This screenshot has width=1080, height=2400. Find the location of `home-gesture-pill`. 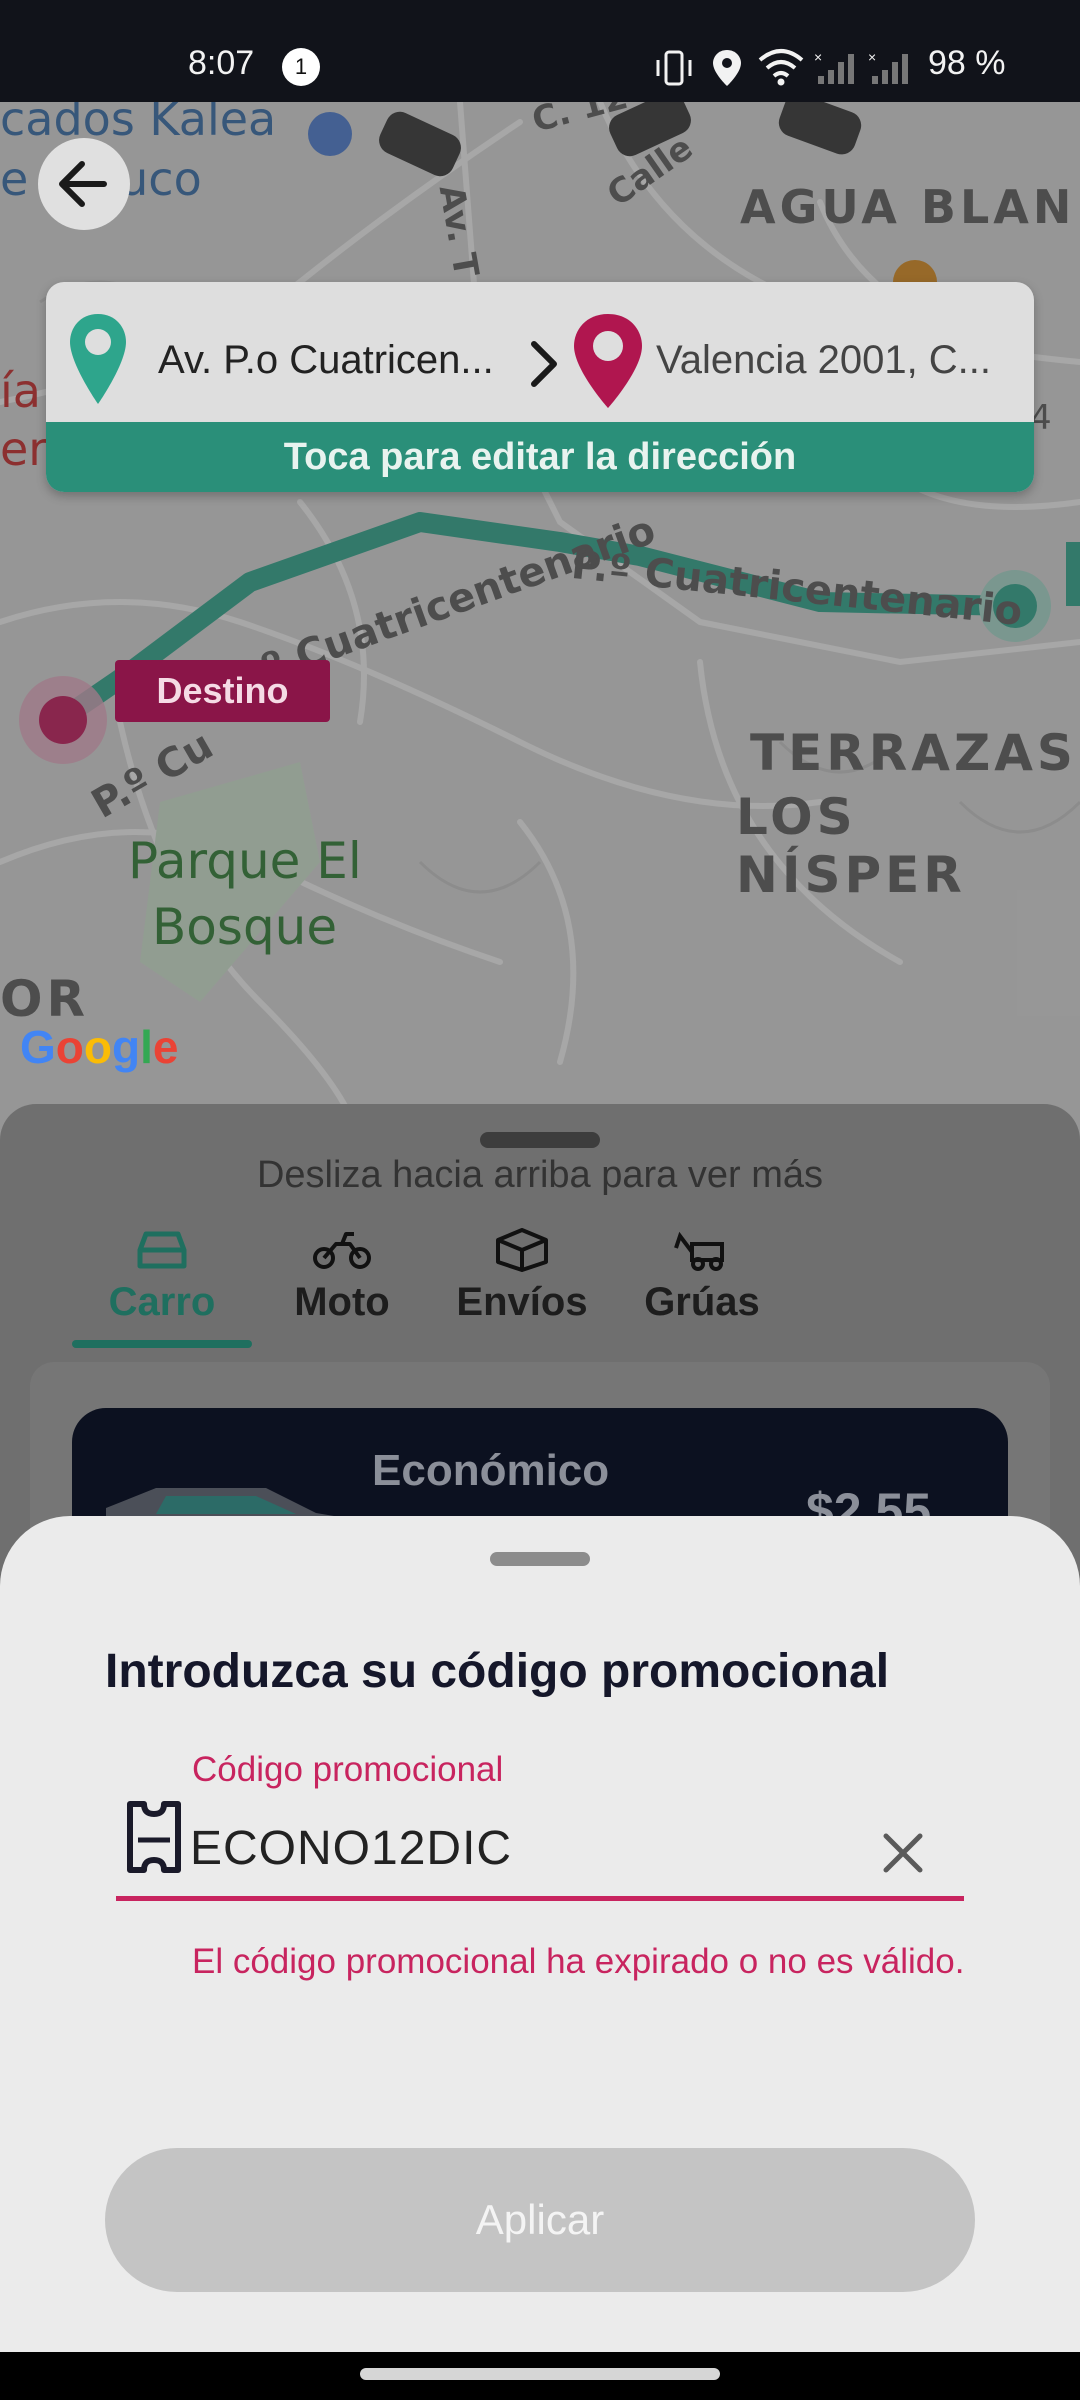

home-gesture-pill is located at coordinates (540, 2374).